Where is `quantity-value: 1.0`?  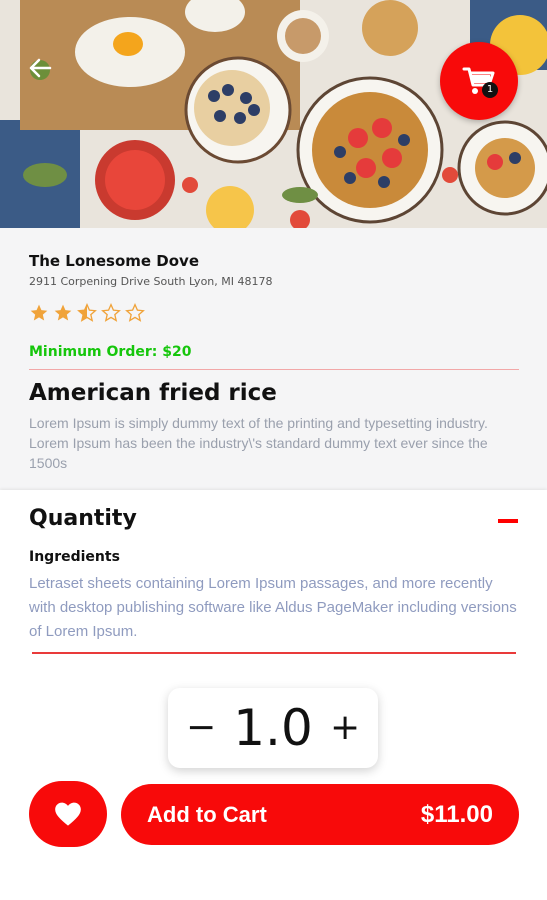 quantity-value: 1.0 is located at coordinates (273, 728).